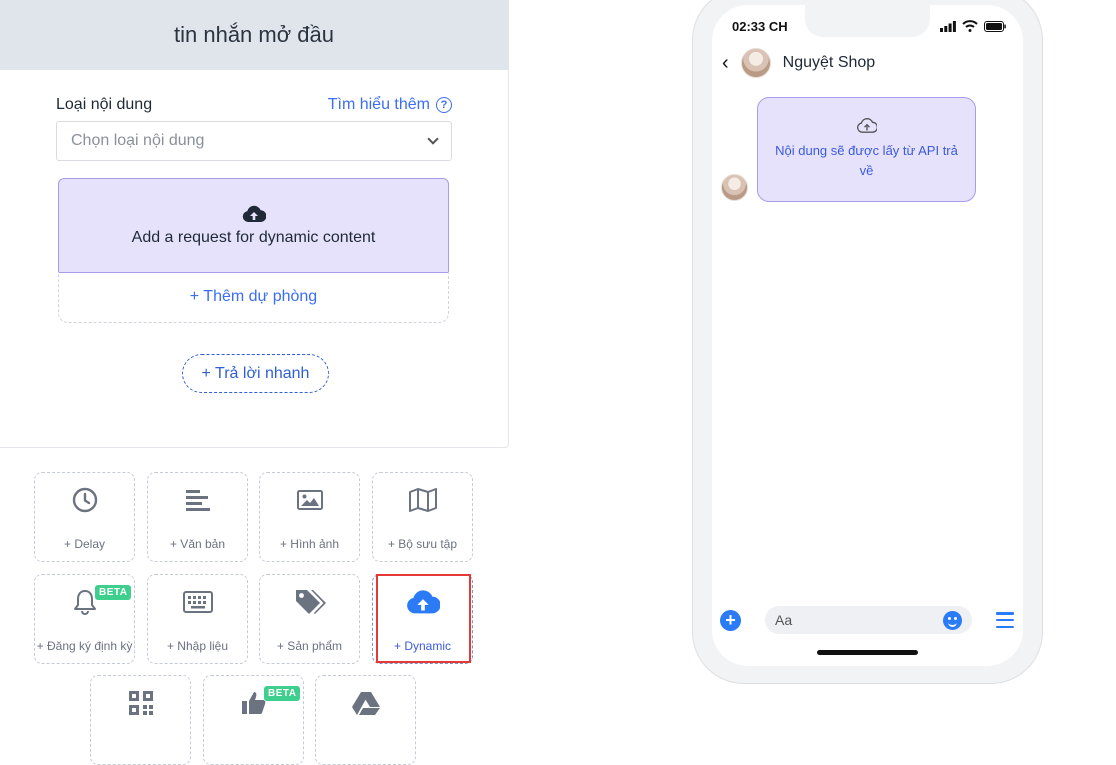  What do you see at coordinates (867, 21) in the screenshot?
I see `phone-notch` at bounding box center [867, 21].